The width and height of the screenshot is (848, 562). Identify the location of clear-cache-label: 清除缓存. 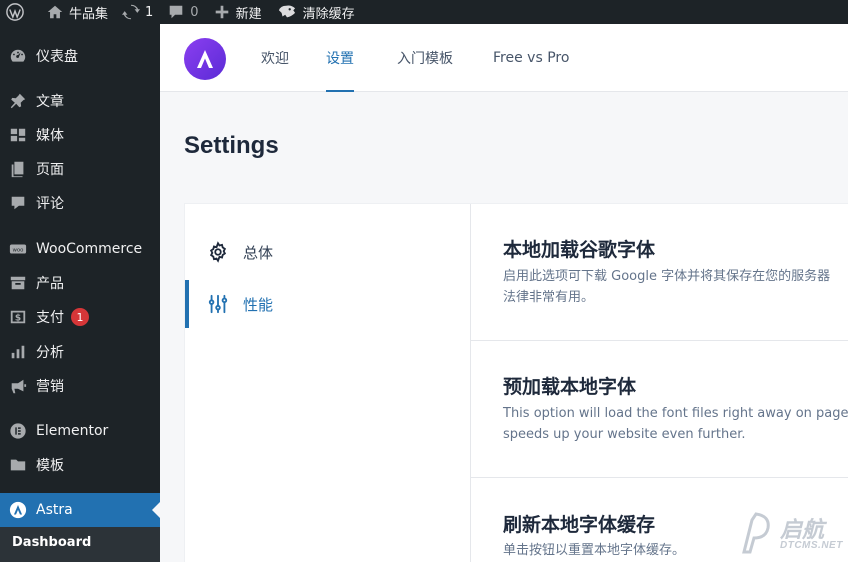
(328, 14).